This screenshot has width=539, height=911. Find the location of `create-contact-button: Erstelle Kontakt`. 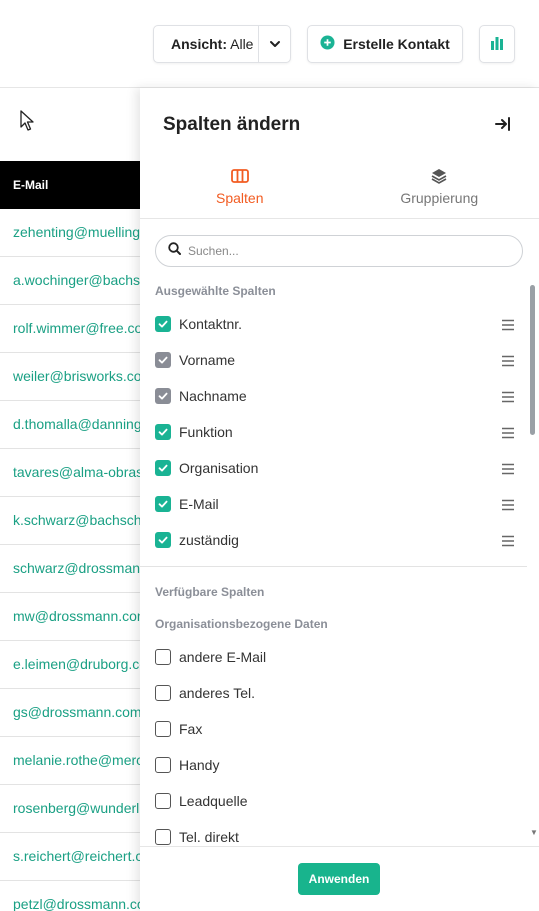

create-contact-button: Erstelle Kontakt is located at coordinates (385, 44).